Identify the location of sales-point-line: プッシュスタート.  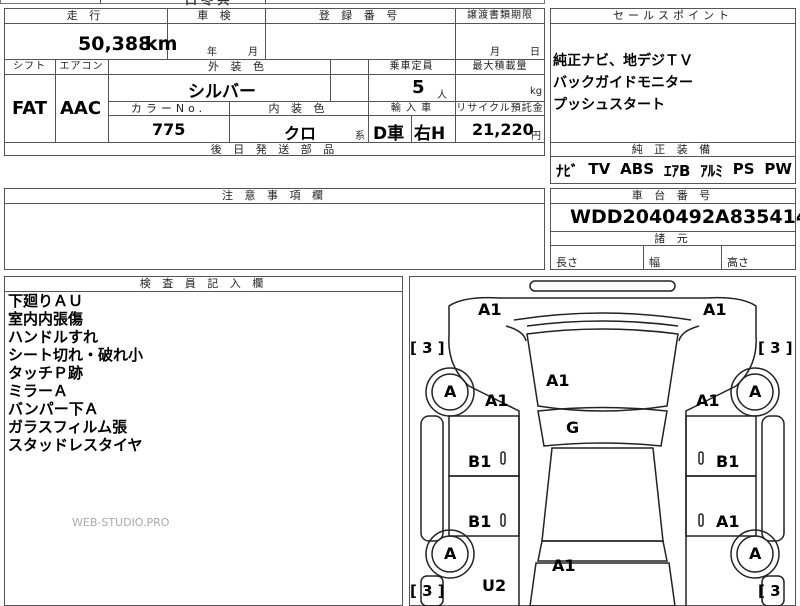
(609, 105).